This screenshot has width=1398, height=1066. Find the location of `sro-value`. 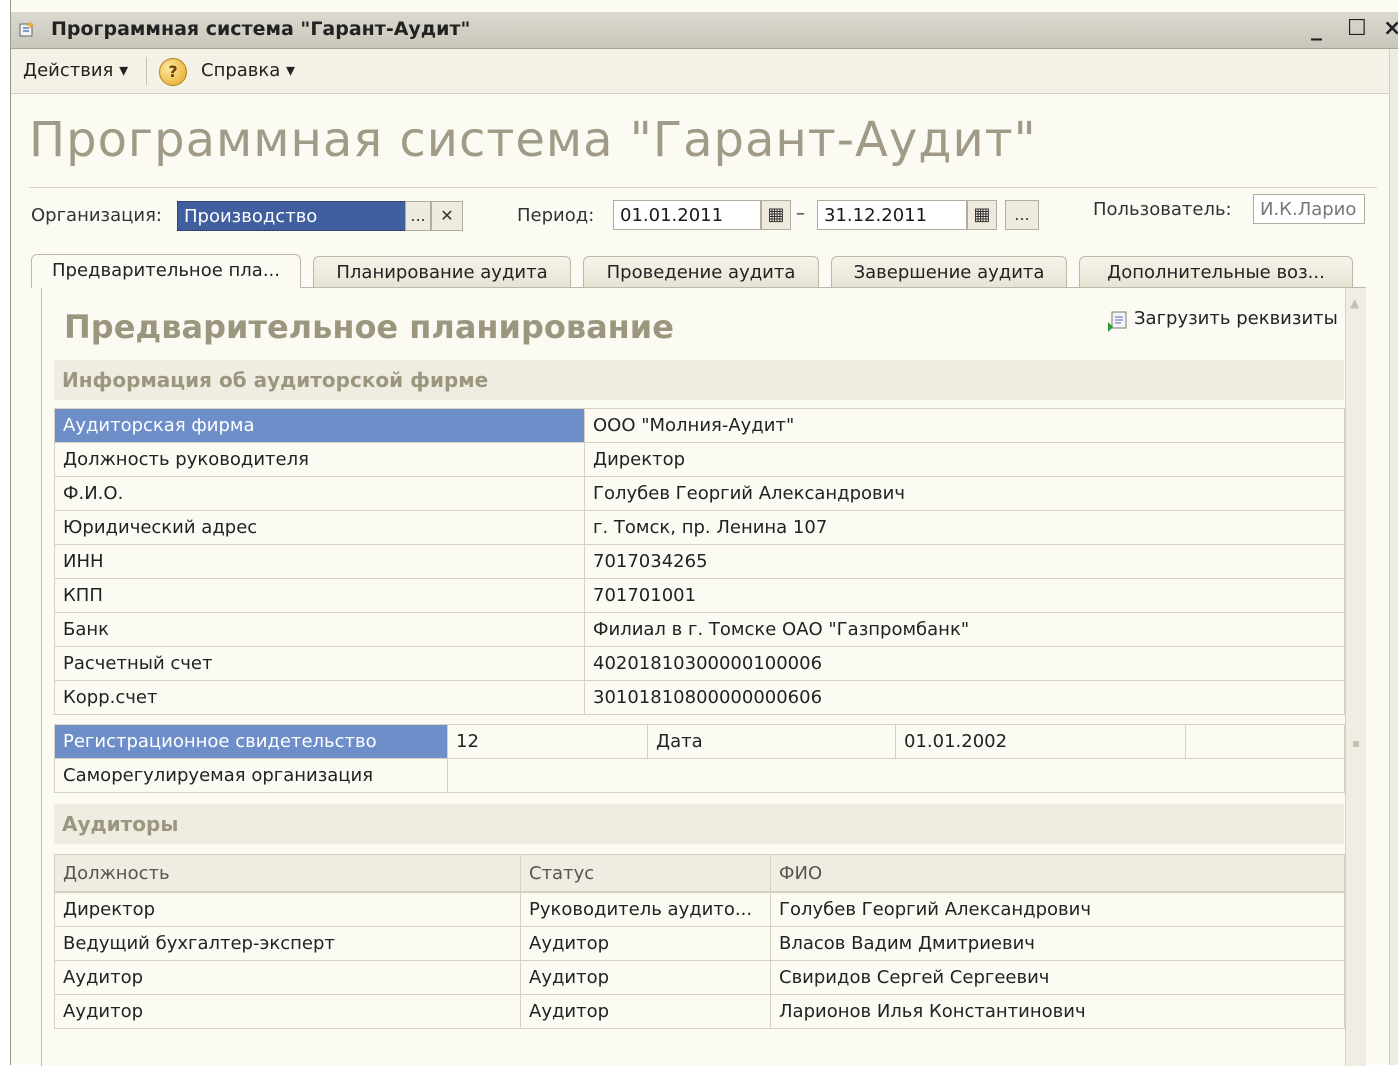

sro-value is located at coordinates (896, 775).